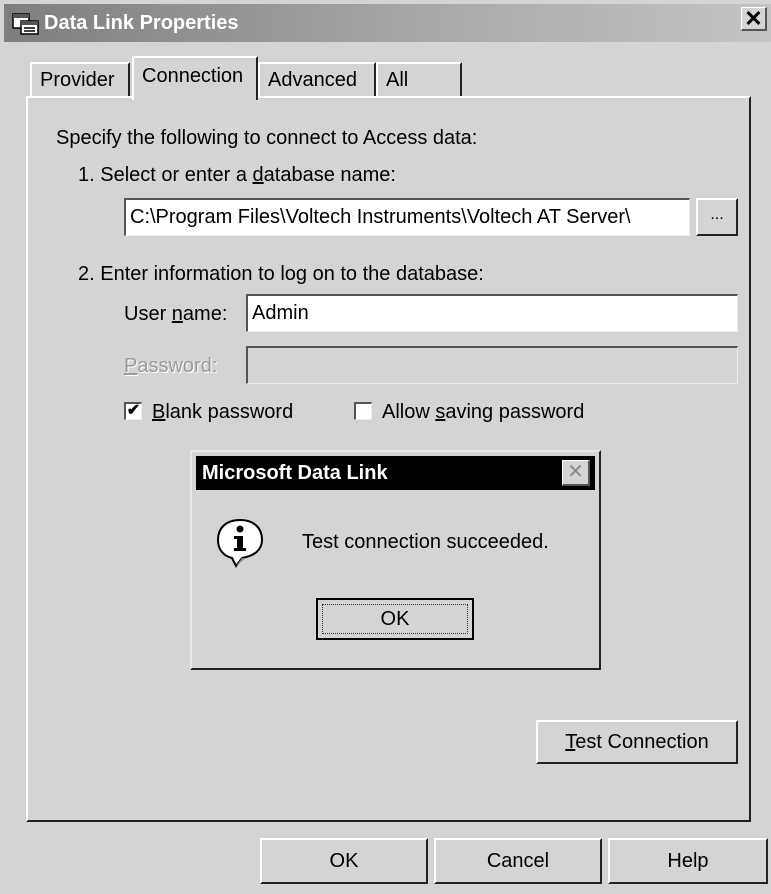 This screenshot has height=894, width=771. Describe the element at coordinates (25, 24) in the screenshot. I see `data-link-icon` at that location.